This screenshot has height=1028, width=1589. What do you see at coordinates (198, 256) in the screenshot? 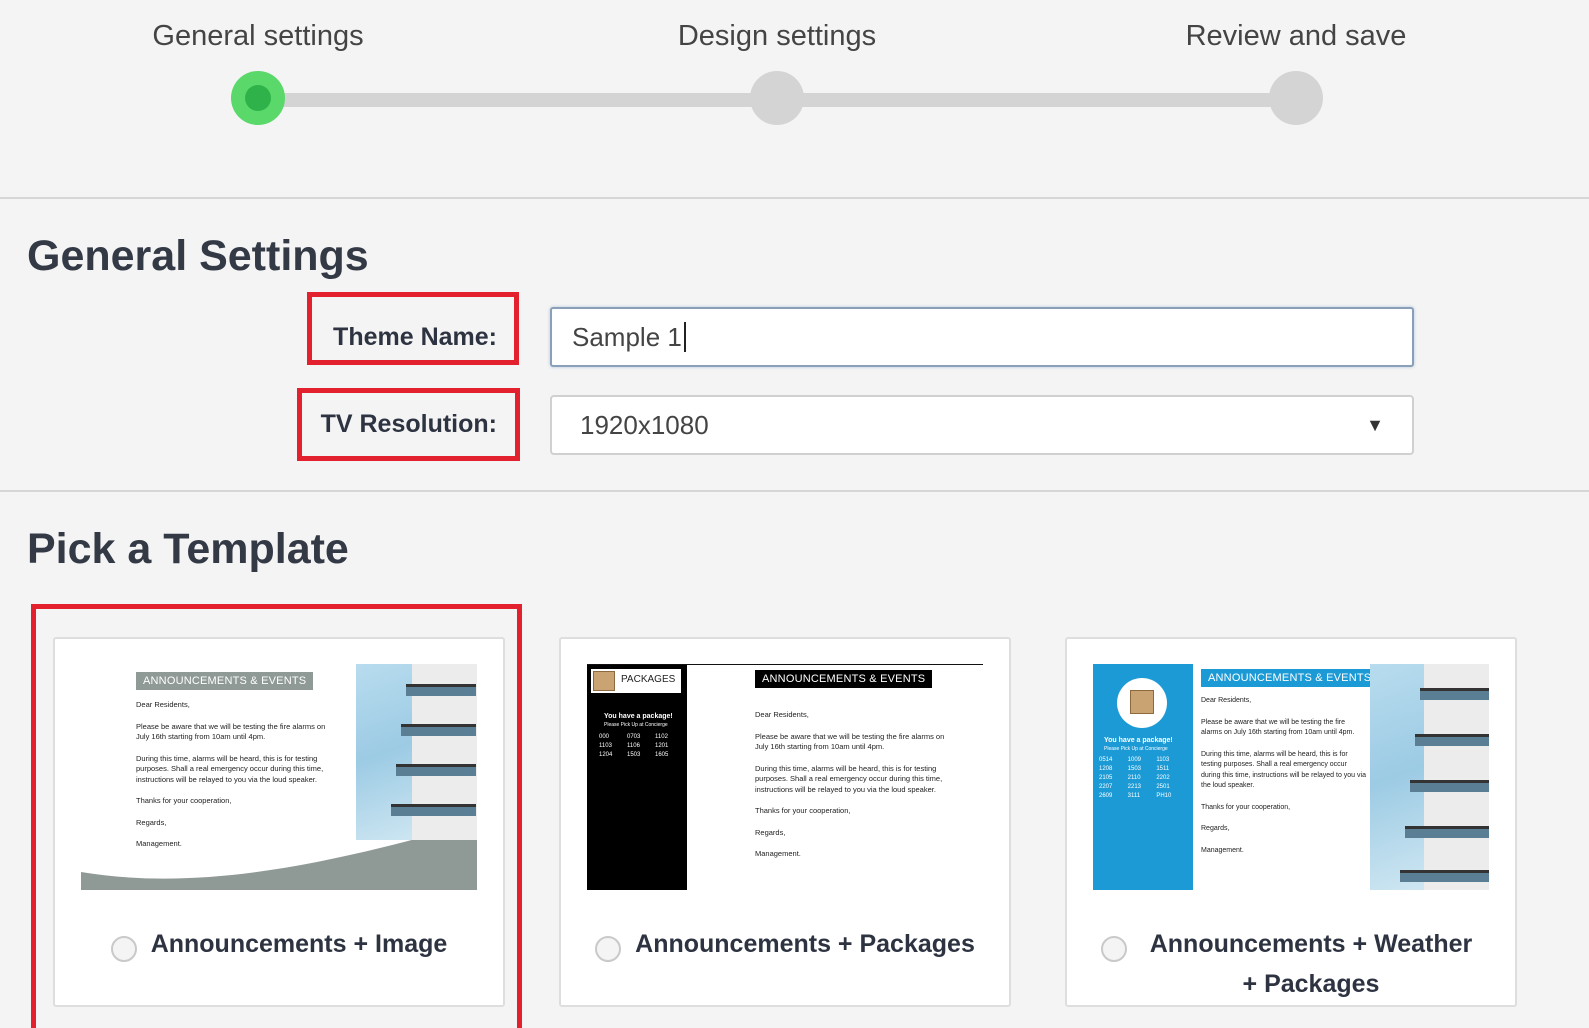
I see `general-settings-heading: General Settings` at bounding box center [198, 256].